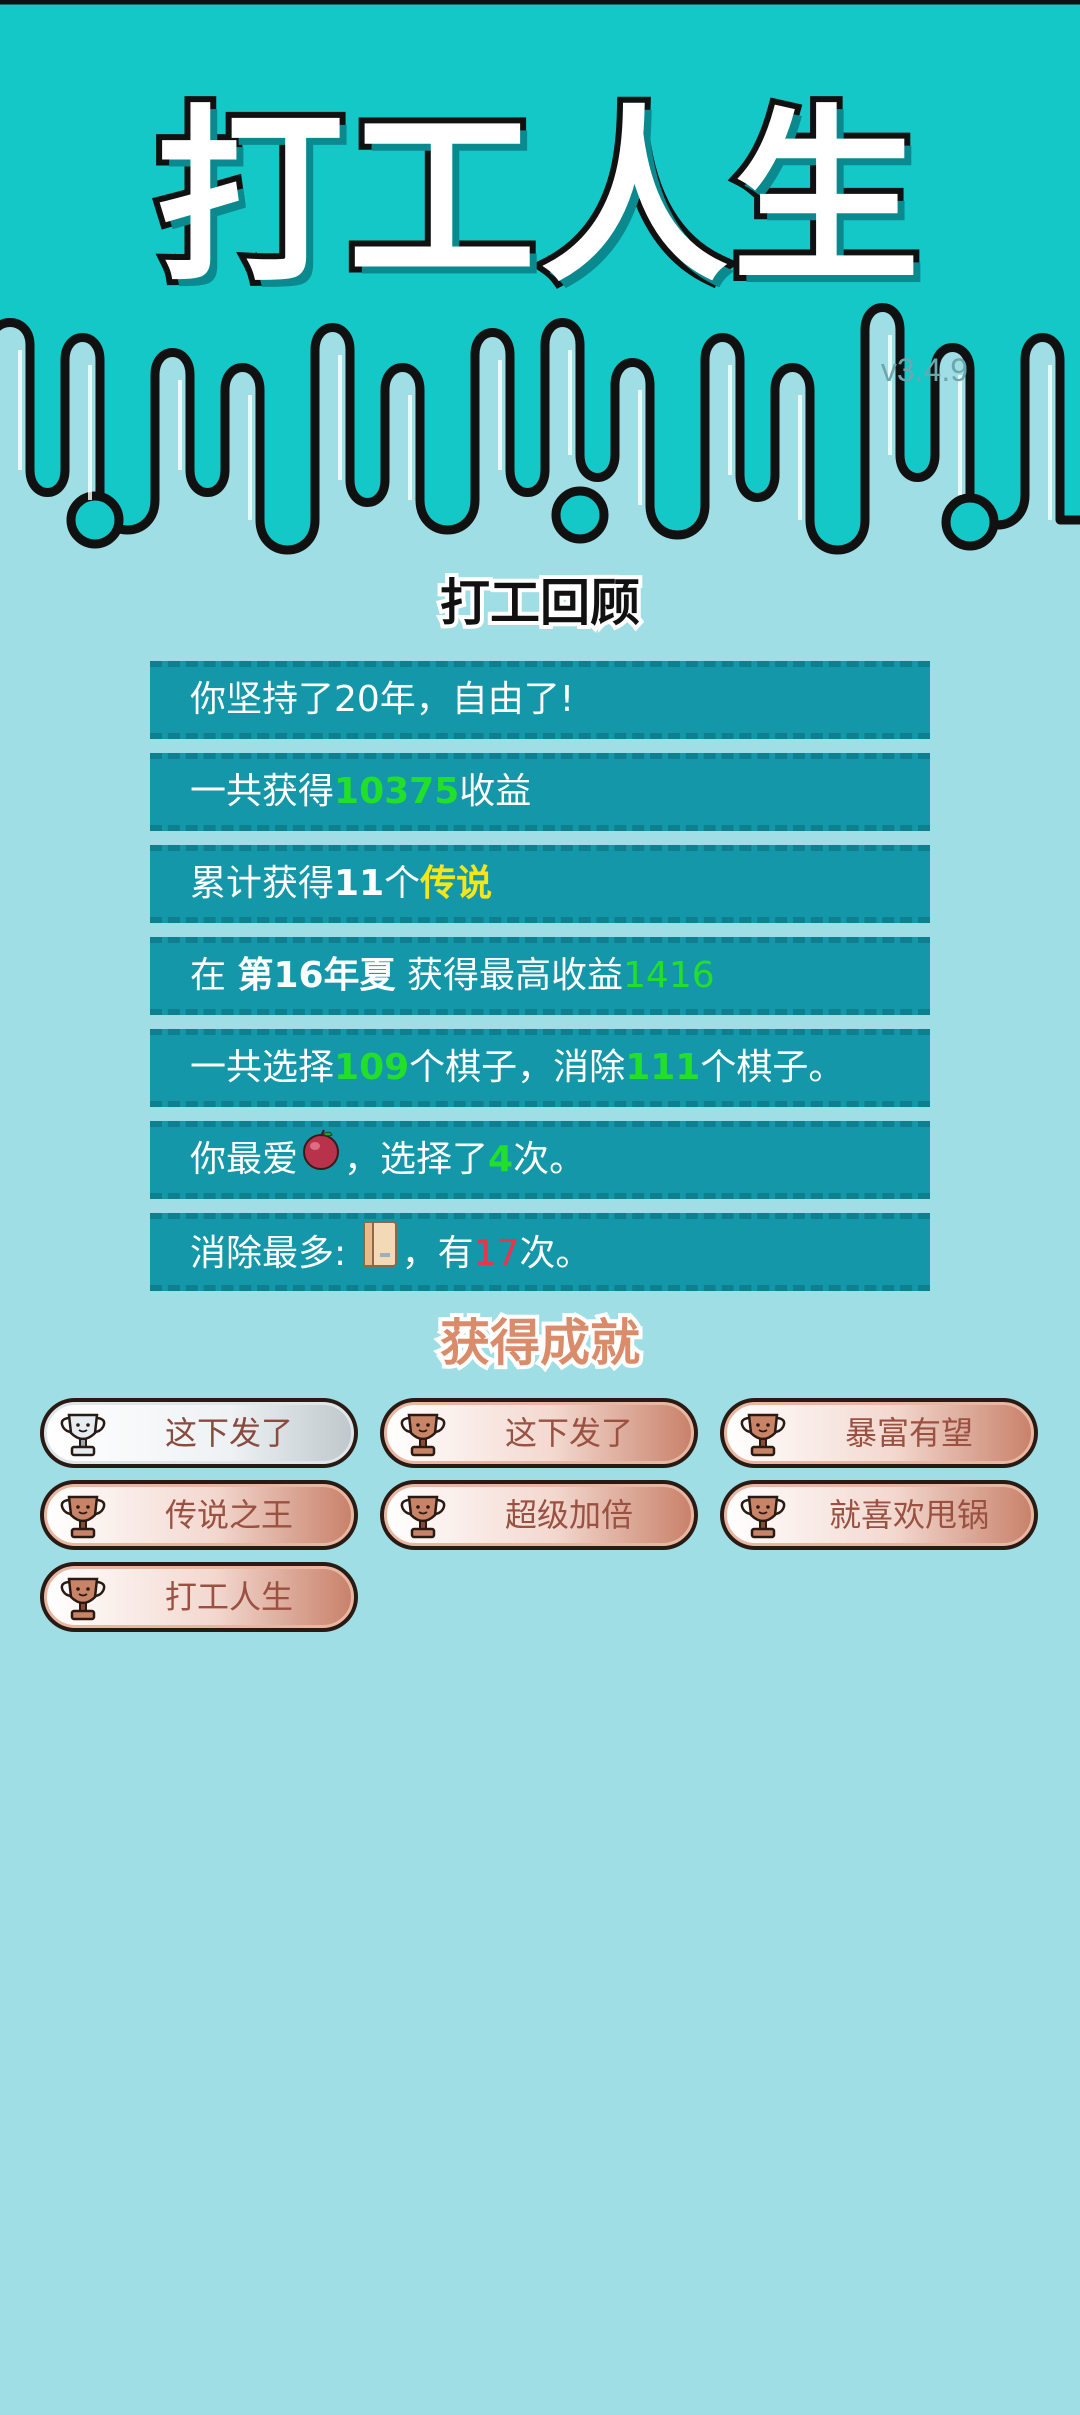  What do you see at coordinates (244, 1159) in the screenshot?
I see `review-text: 你最爱` at bounding box center [244, 1159].